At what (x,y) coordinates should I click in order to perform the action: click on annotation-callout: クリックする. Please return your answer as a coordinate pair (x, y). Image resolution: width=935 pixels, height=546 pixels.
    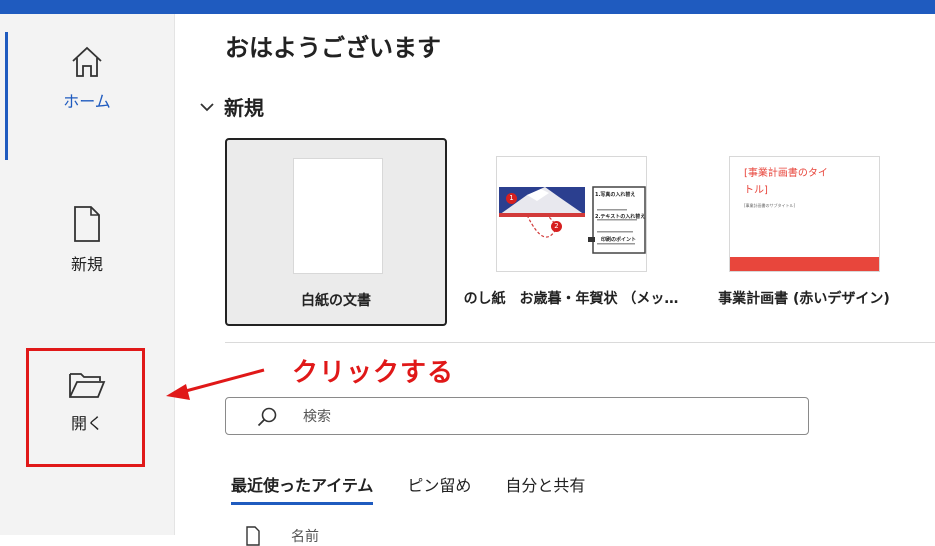
    Looking at the image, I should click on (373, 373).